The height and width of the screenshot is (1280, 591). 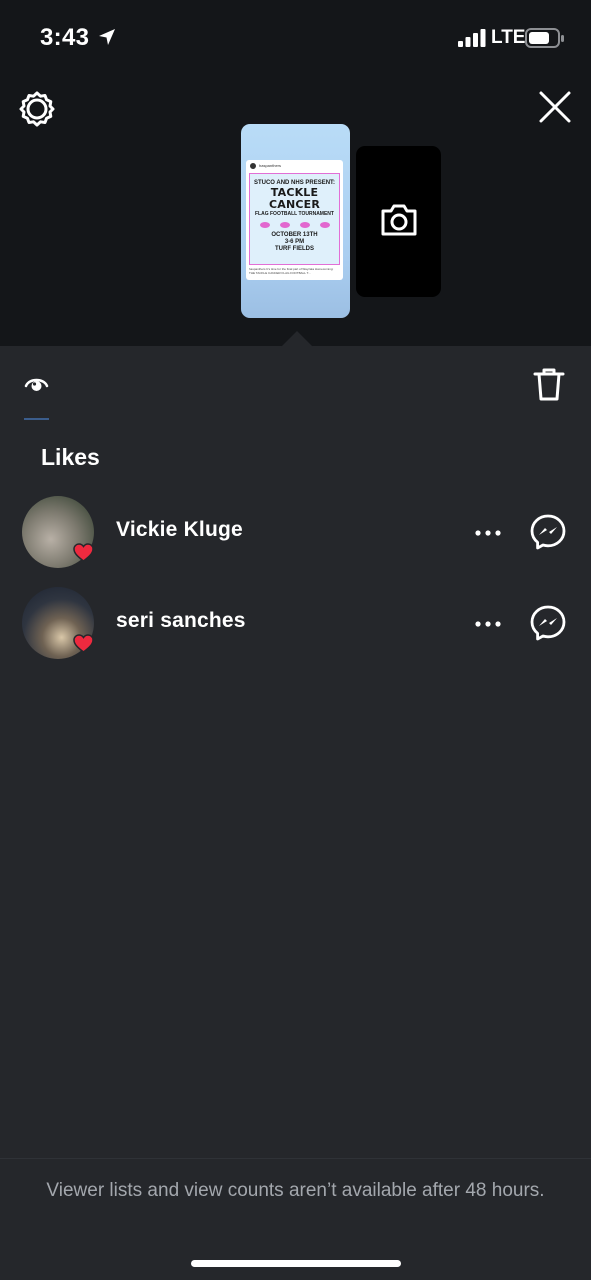 What do you see at coordinates (36, 384) in the screenshot?
I see `viewers-eye-icon` at bounding box center [36, 384].